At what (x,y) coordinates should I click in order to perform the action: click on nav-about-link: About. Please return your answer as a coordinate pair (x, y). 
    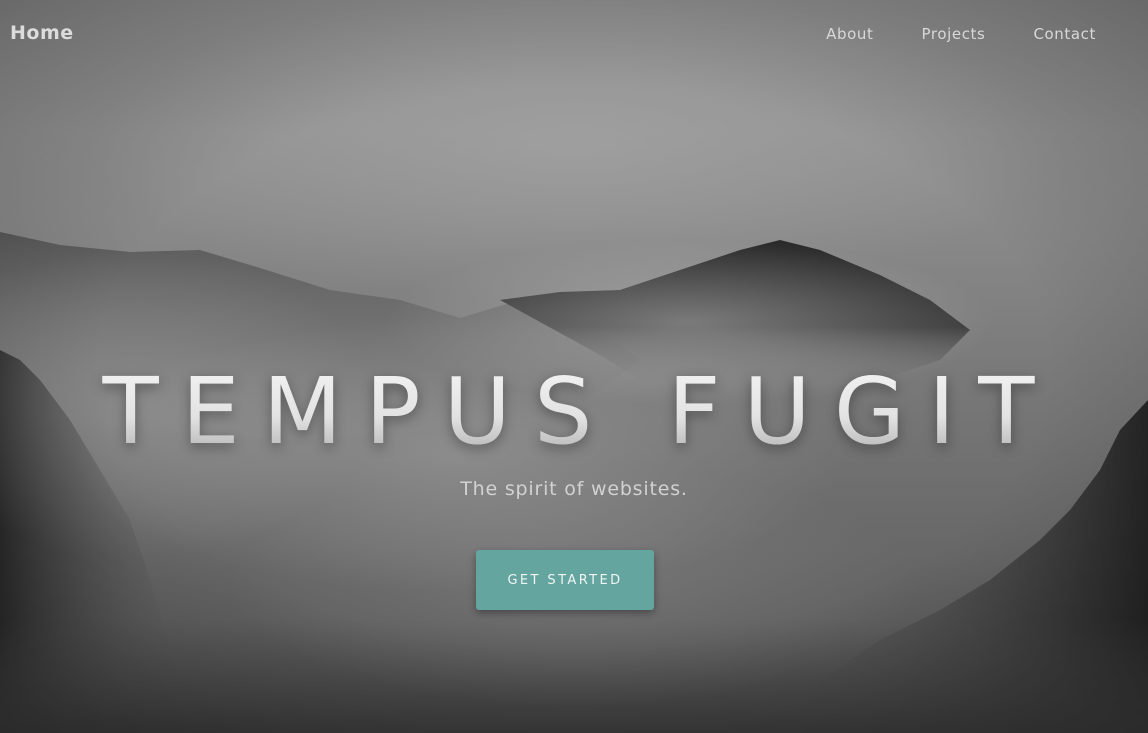
    Looking at the image, I should click on (849, 34).